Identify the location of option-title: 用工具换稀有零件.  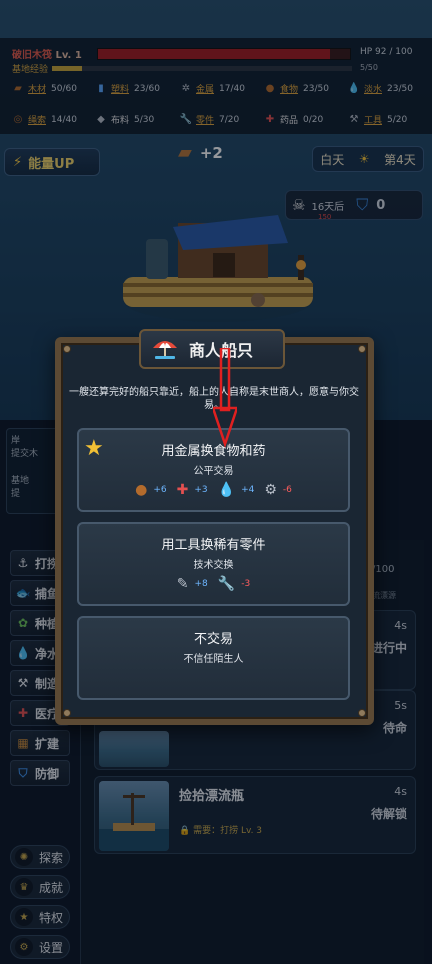
(213, 545).